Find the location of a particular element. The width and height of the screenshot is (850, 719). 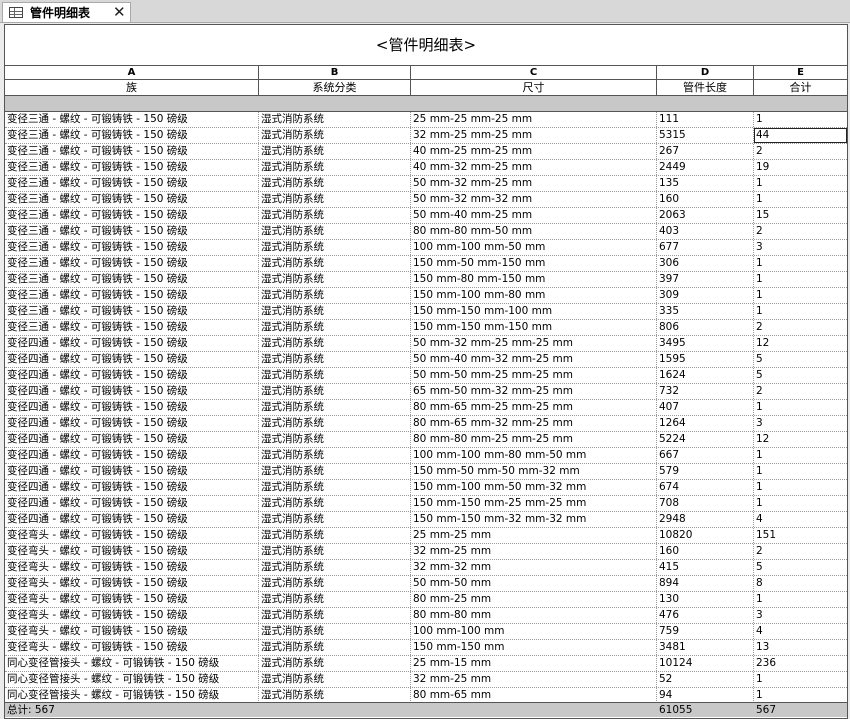

cell-length: 1264 is located at coordinates (705, 423).